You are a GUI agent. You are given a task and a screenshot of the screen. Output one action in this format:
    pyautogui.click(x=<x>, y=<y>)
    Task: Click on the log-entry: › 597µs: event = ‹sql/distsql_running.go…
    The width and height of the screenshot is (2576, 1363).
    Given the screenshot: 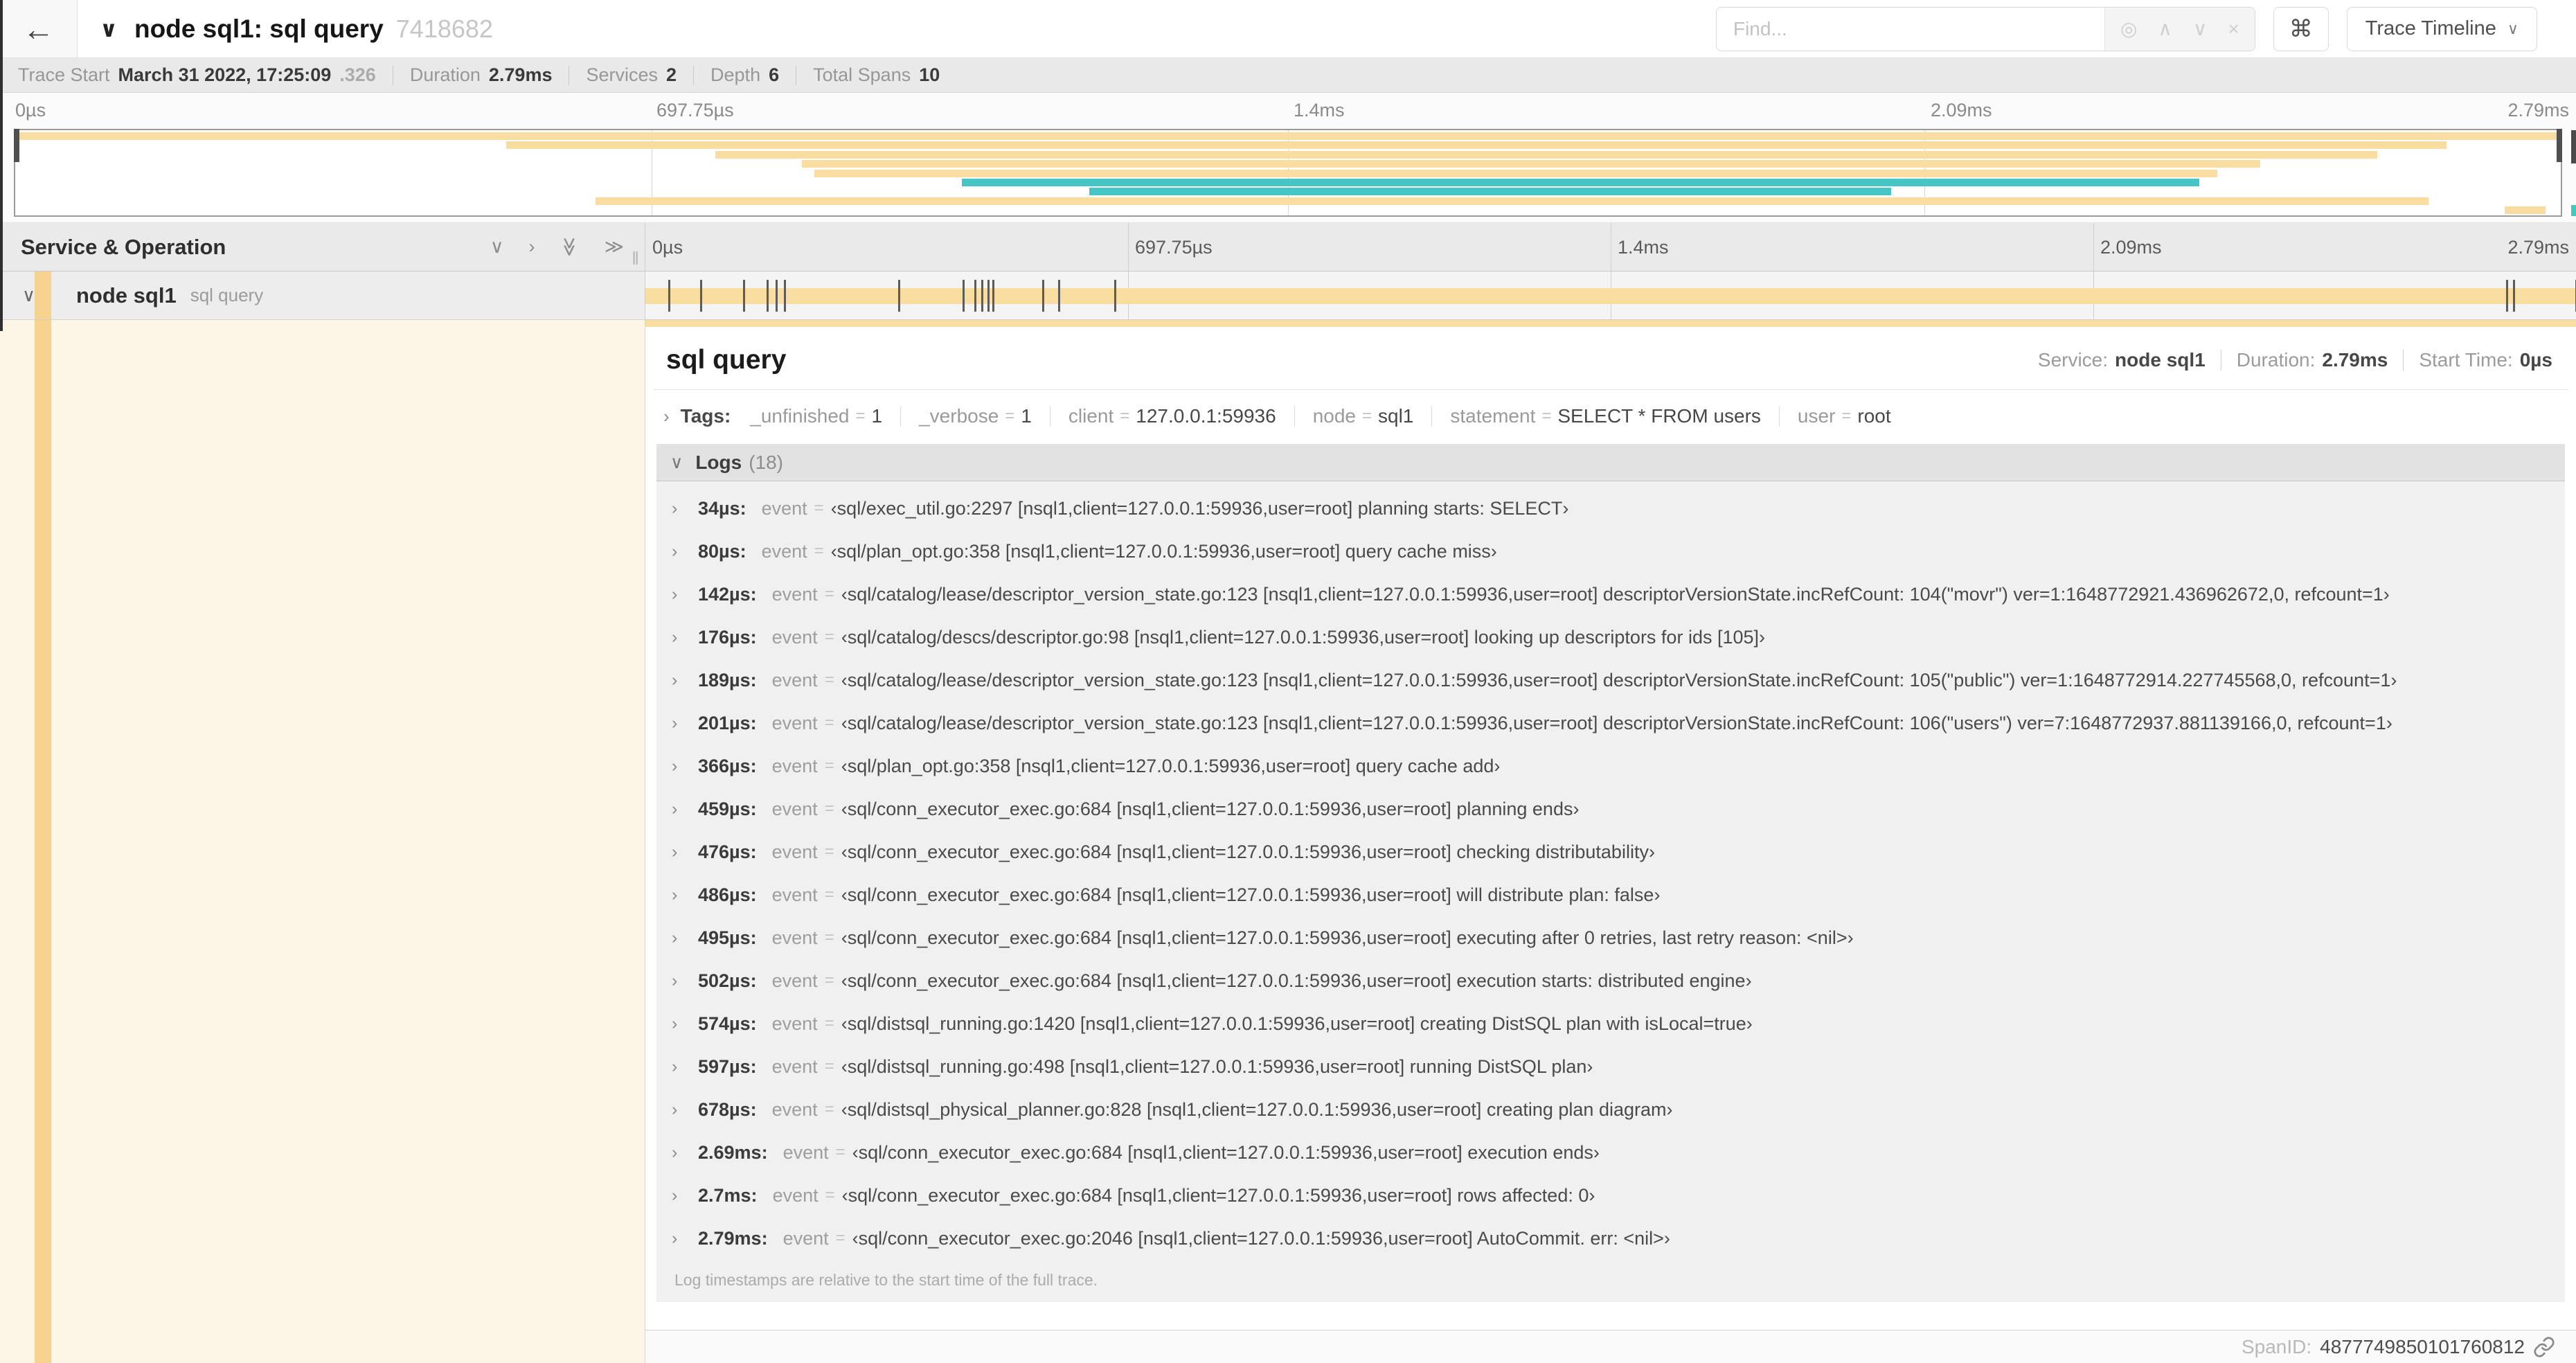 What is the action you would take?
    pyautogui.click(x=1611, y=1067)
    